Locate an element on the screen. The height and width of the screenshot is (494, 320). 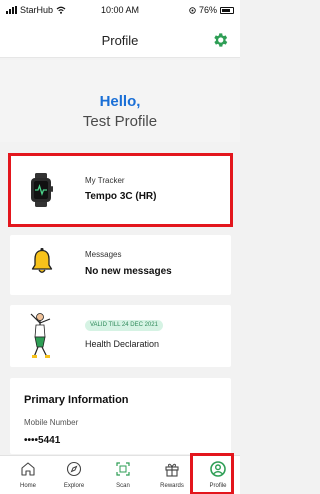
gear-icon is located at coordinates (220, 40).